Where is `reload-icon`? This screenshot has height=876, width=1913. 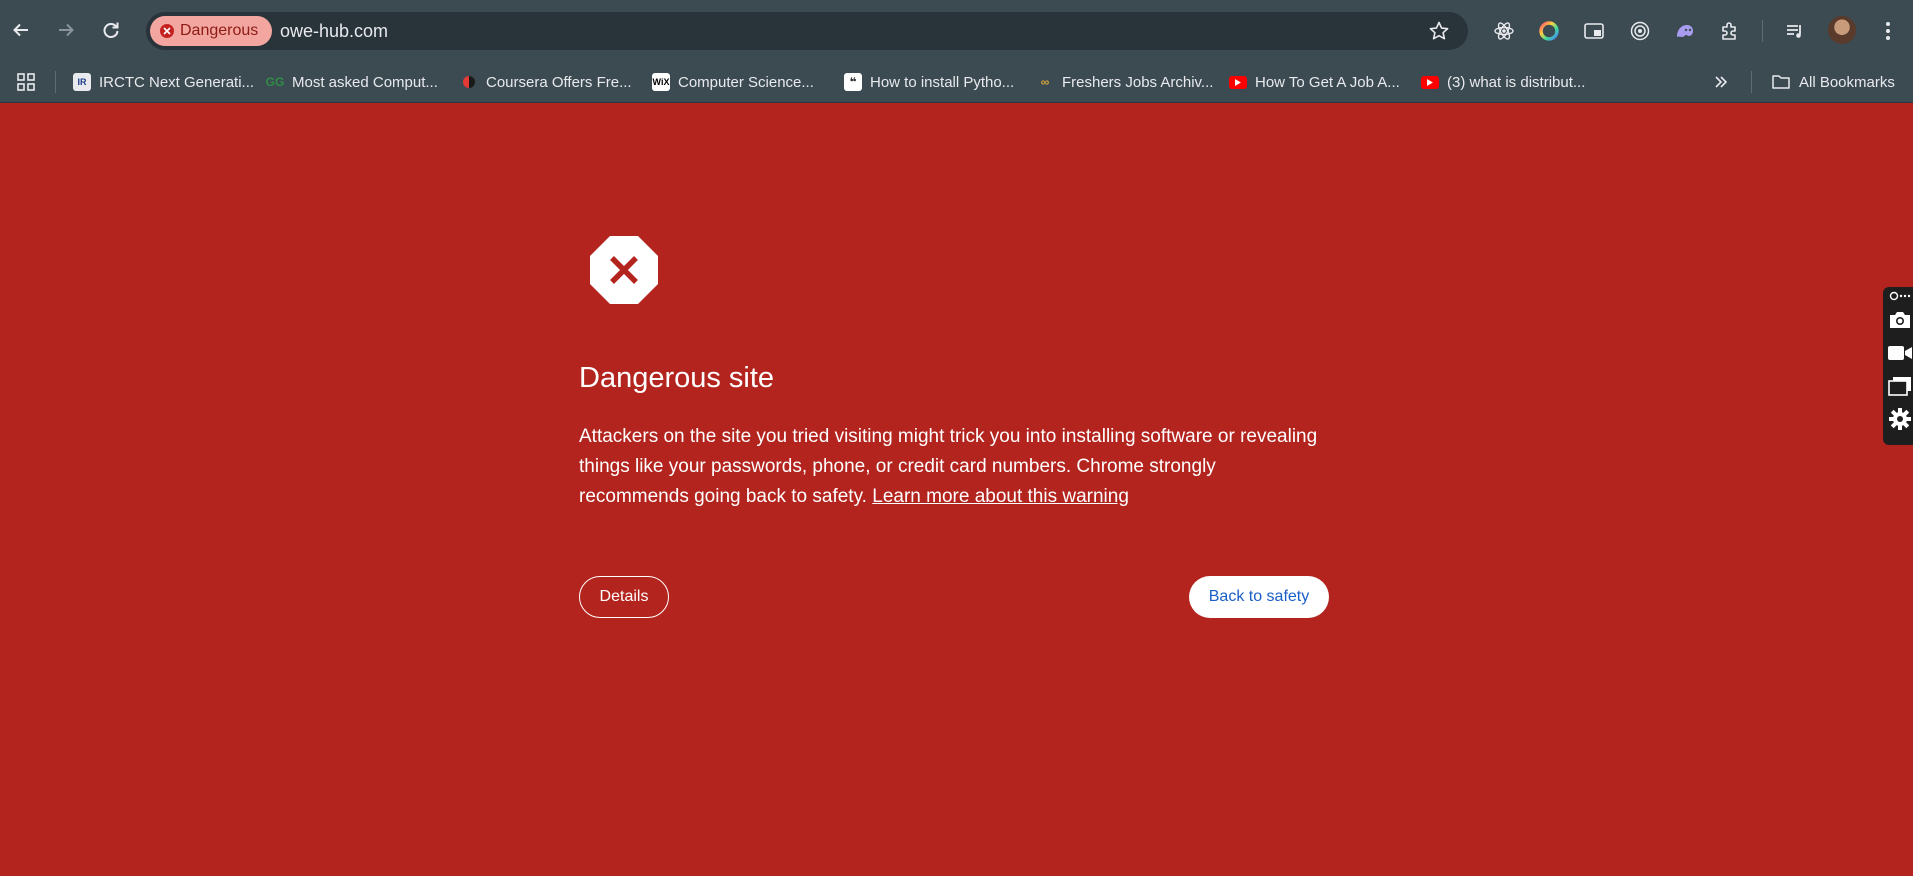 reload-icon is located at coordinates (111, 30).